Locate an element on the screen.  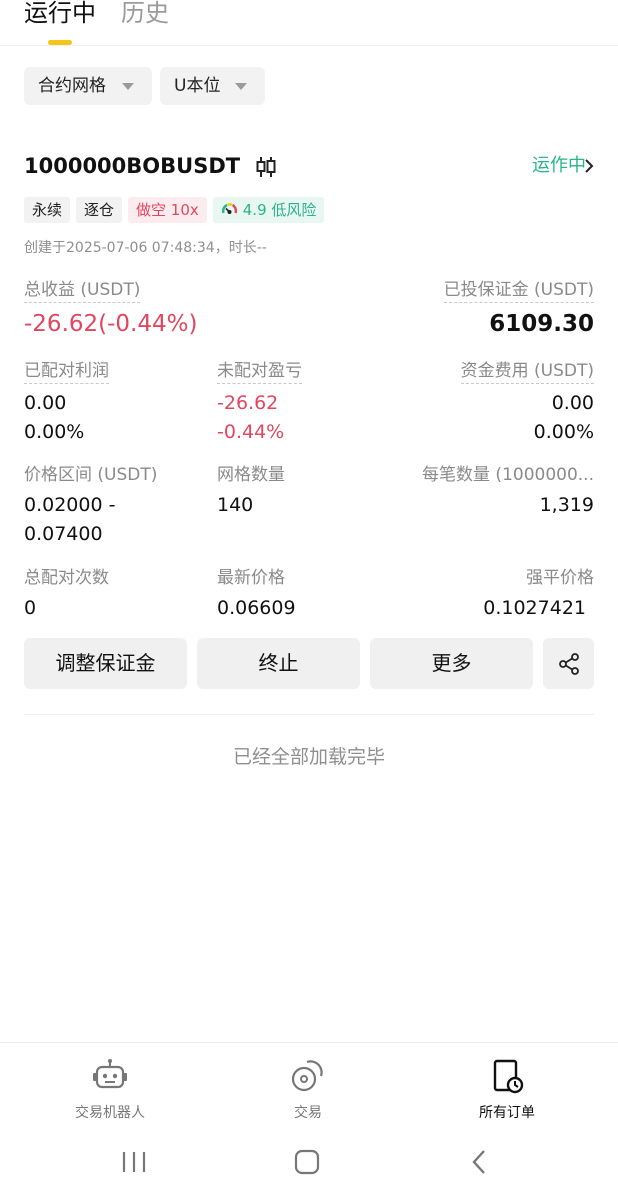
bottom-nav: 交易机器人 交易 所有订单 is located at coordinates (309, 1087).